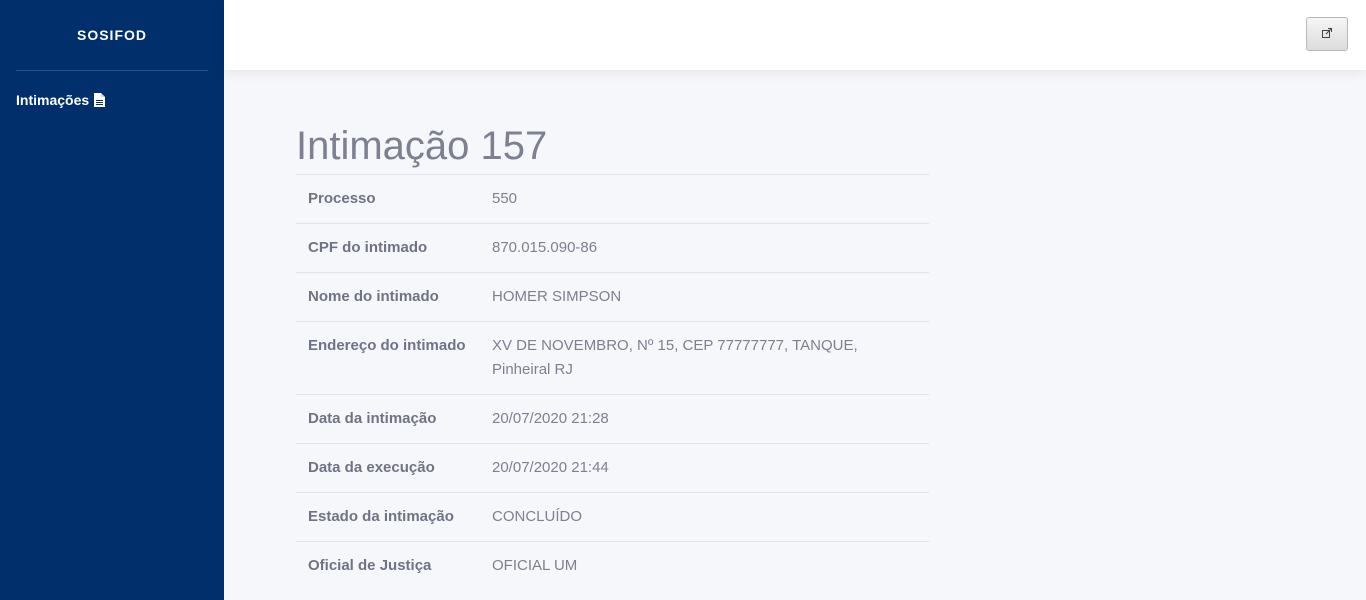 The image size is (1366, 600). Describe the element at coordinates (112, 35) in the screenshot. I see `app-brand: SOSIFOD` at that location.